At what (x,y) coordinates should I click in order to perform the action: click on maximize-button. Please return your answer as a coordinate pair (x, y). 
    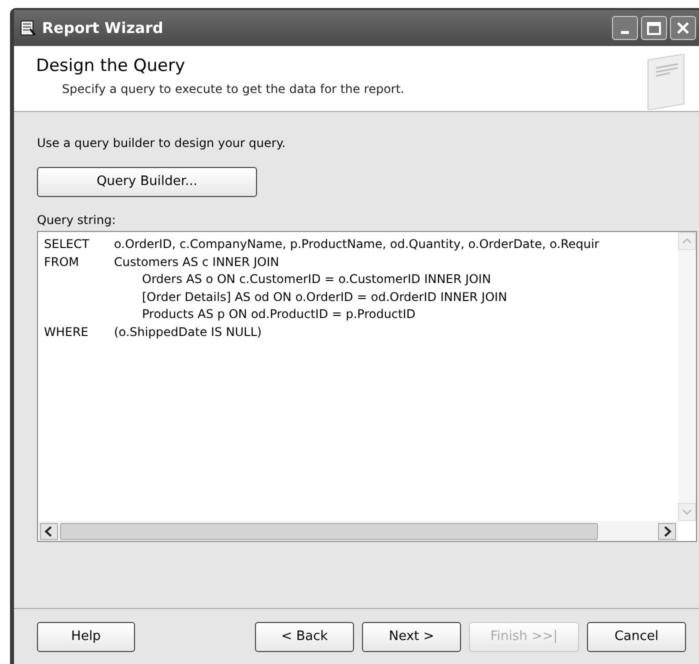
    Looking at the image, I should click on (654, 28).